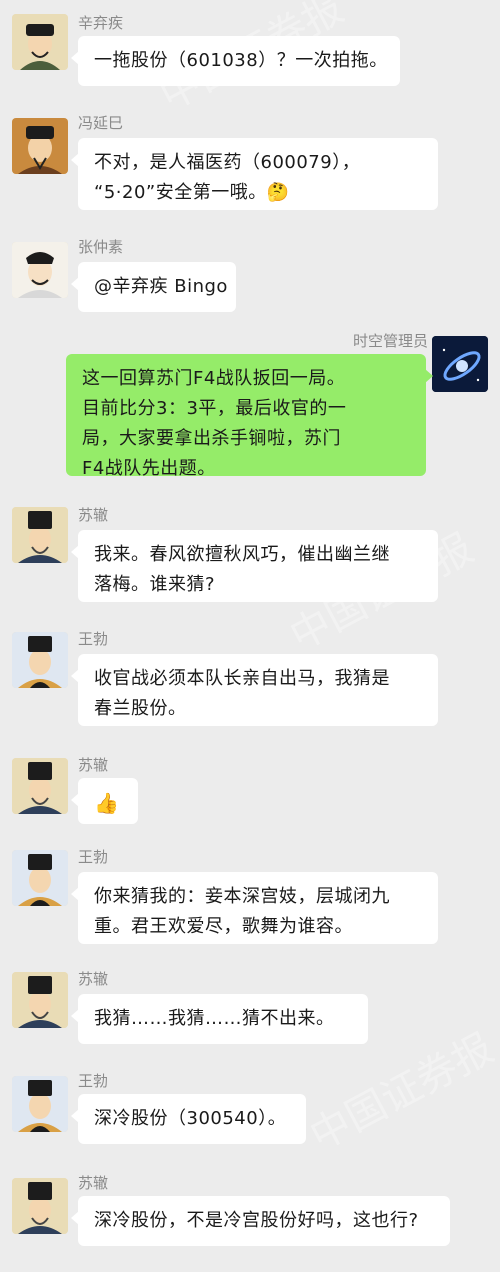  What do you see at coordinates (214, 1018) in the screenshot?
I see `message-text: 我猜……我猜……猜不出来。` at bounding box center [214, 1018].